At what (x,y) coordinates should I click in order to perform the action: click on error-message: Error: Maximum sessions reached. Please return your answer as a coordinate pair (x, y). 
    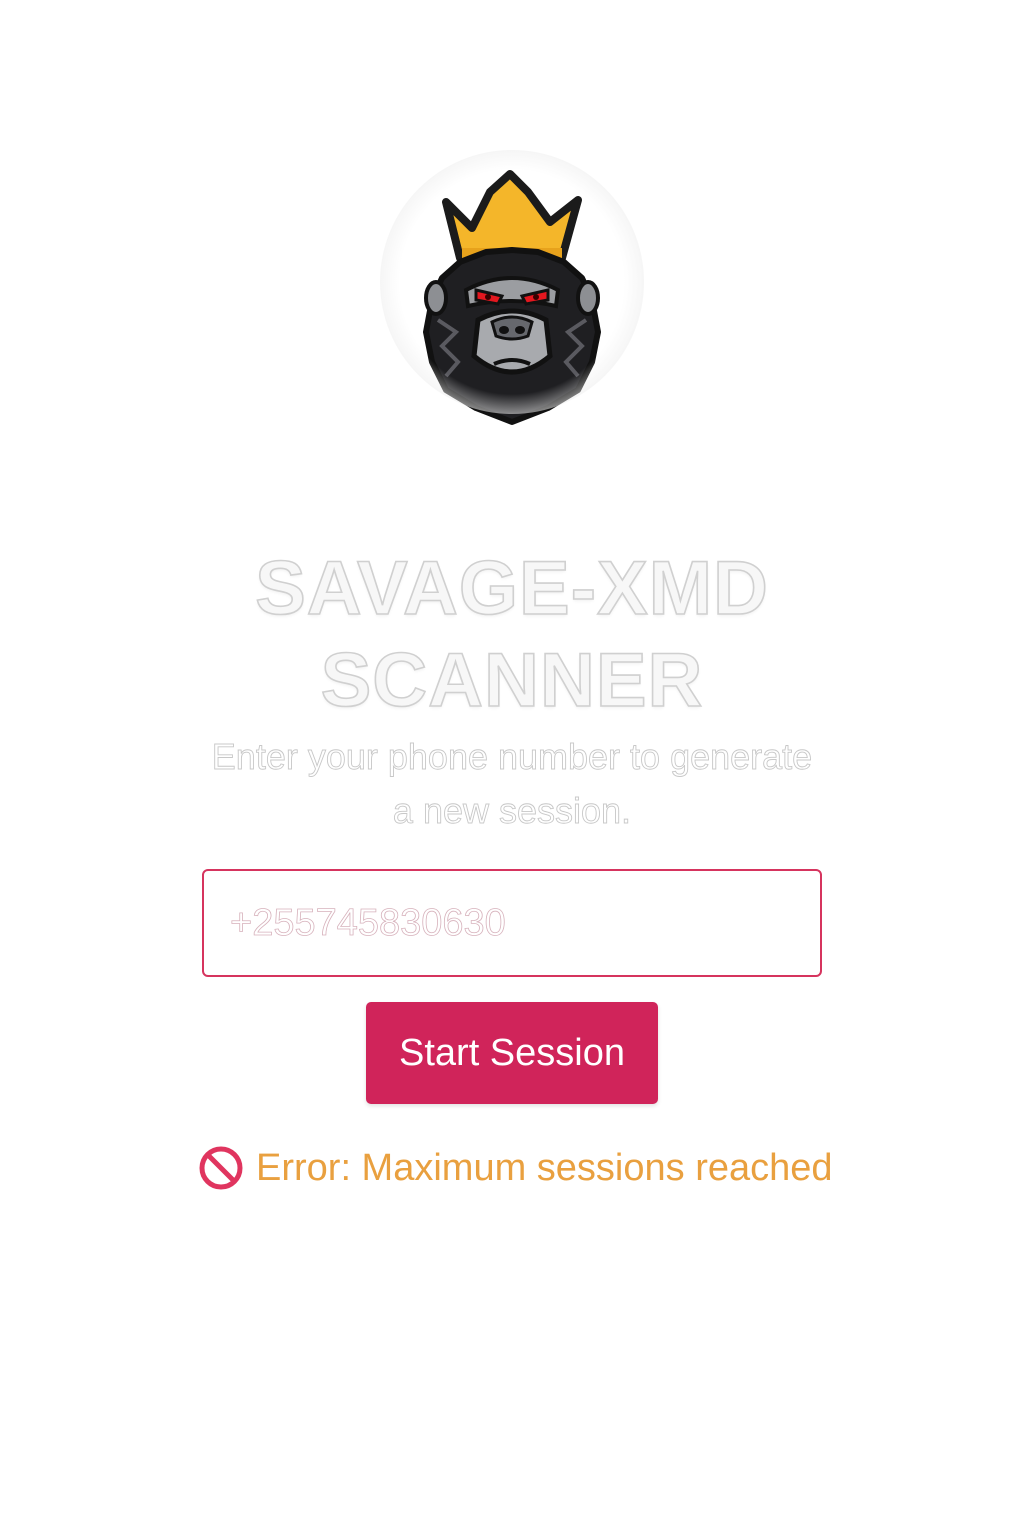
    Looking at the image, I should click on (515, 1168).